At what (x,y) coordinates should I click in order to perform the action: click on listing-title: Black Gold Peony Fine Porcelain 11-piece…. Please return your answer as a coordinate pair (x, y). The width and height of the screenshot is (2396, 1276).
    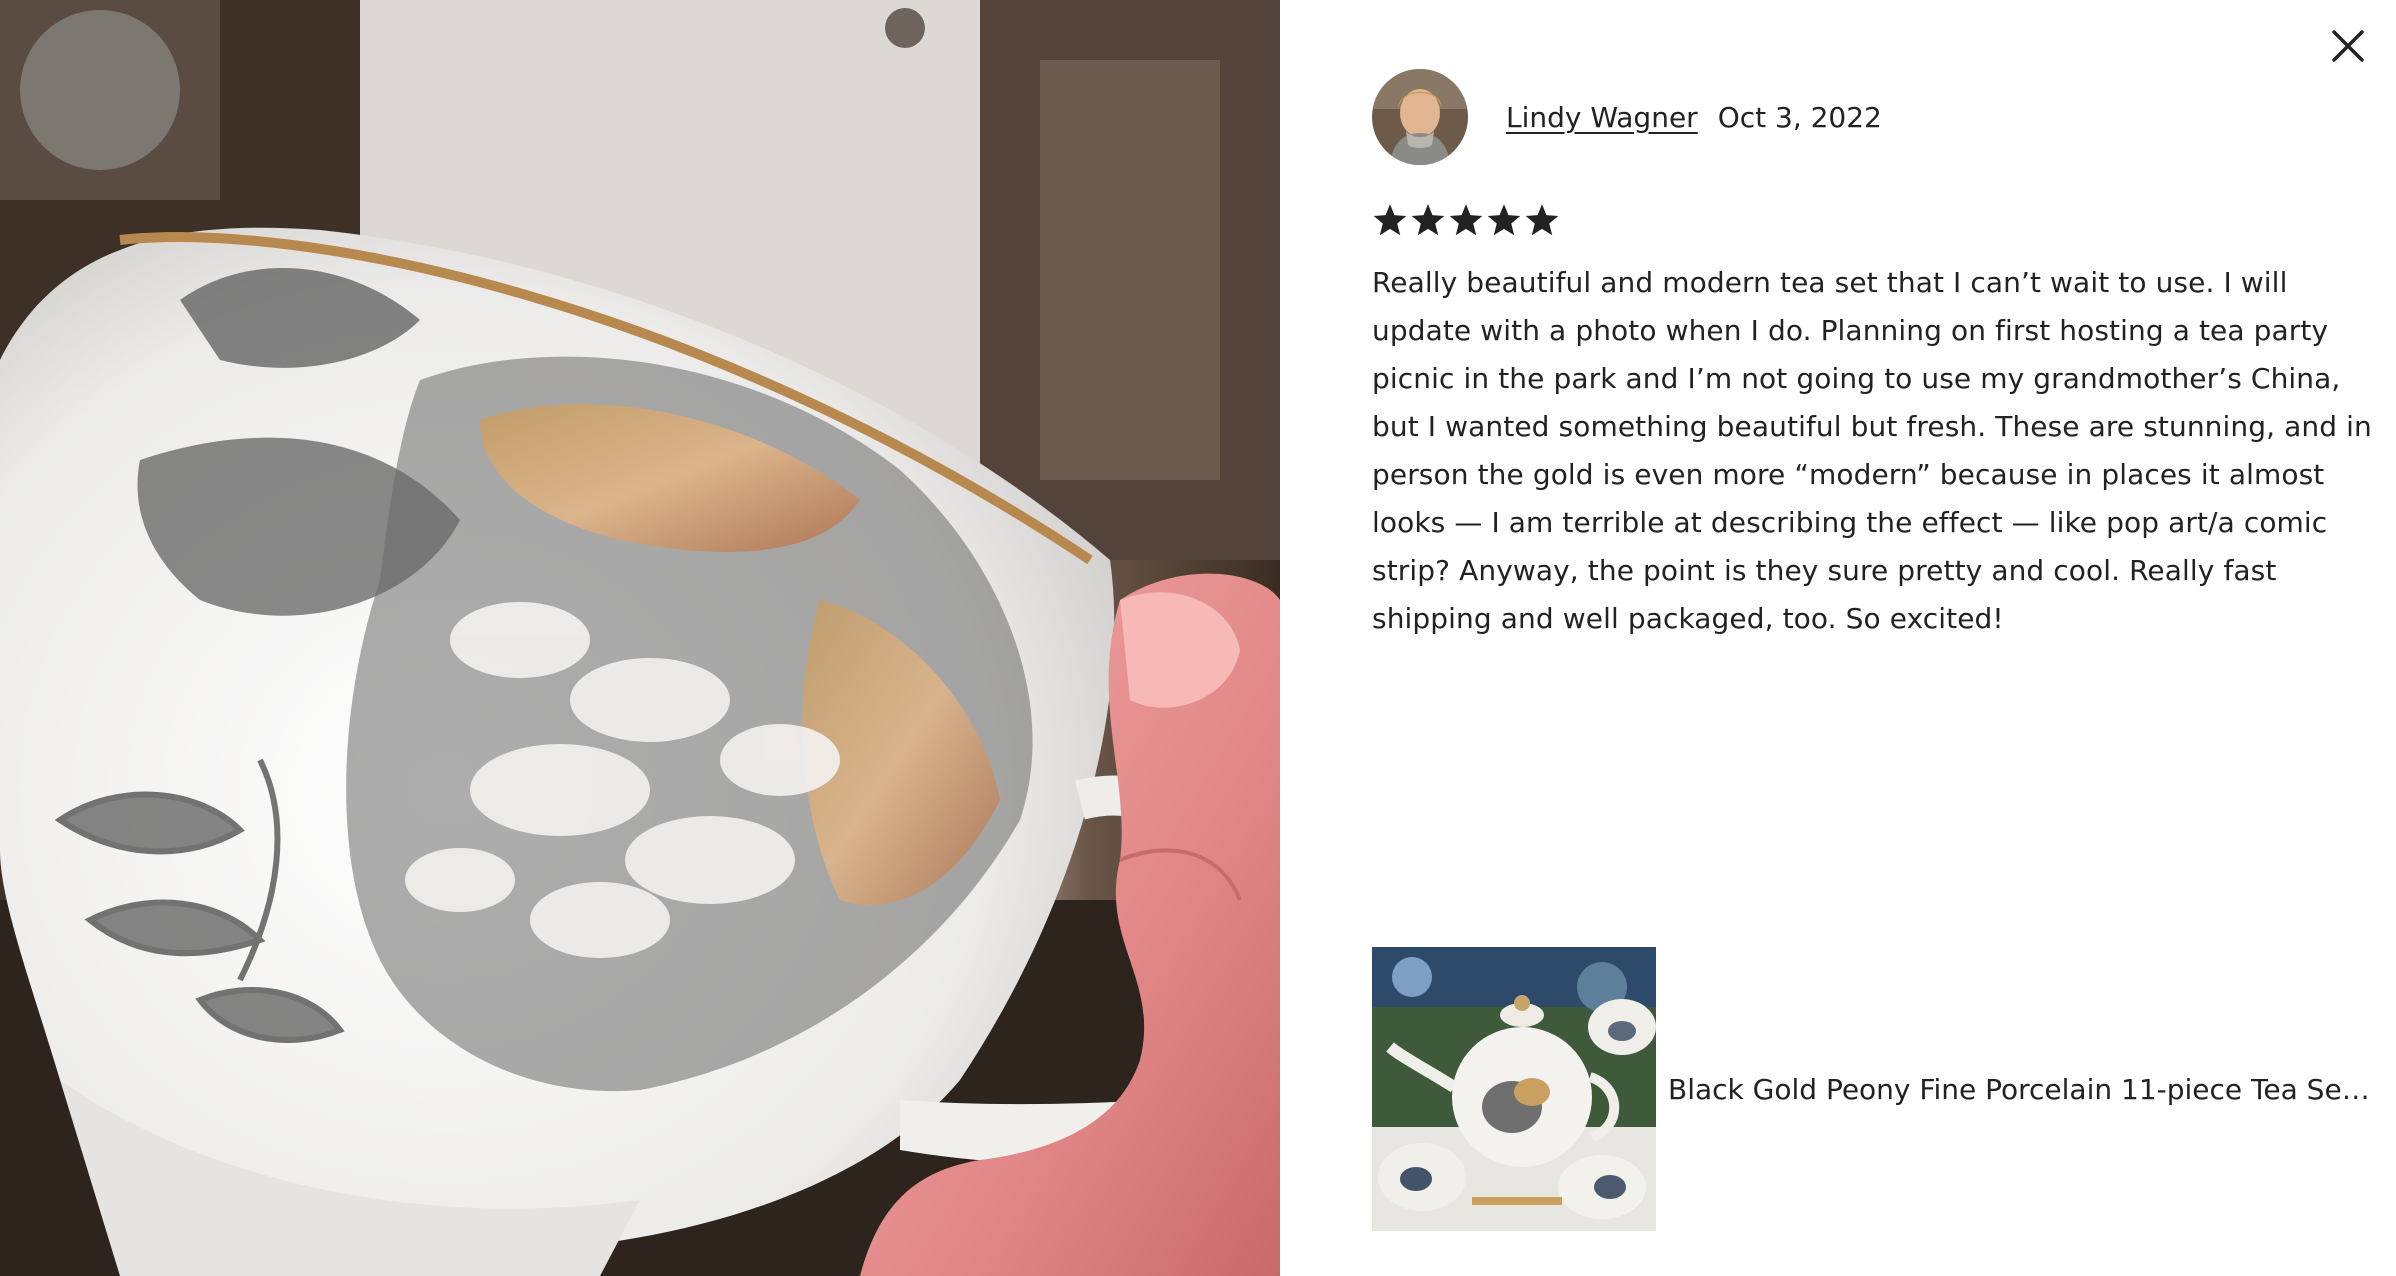
    Looking at the image, I should click on (2023, 1089).